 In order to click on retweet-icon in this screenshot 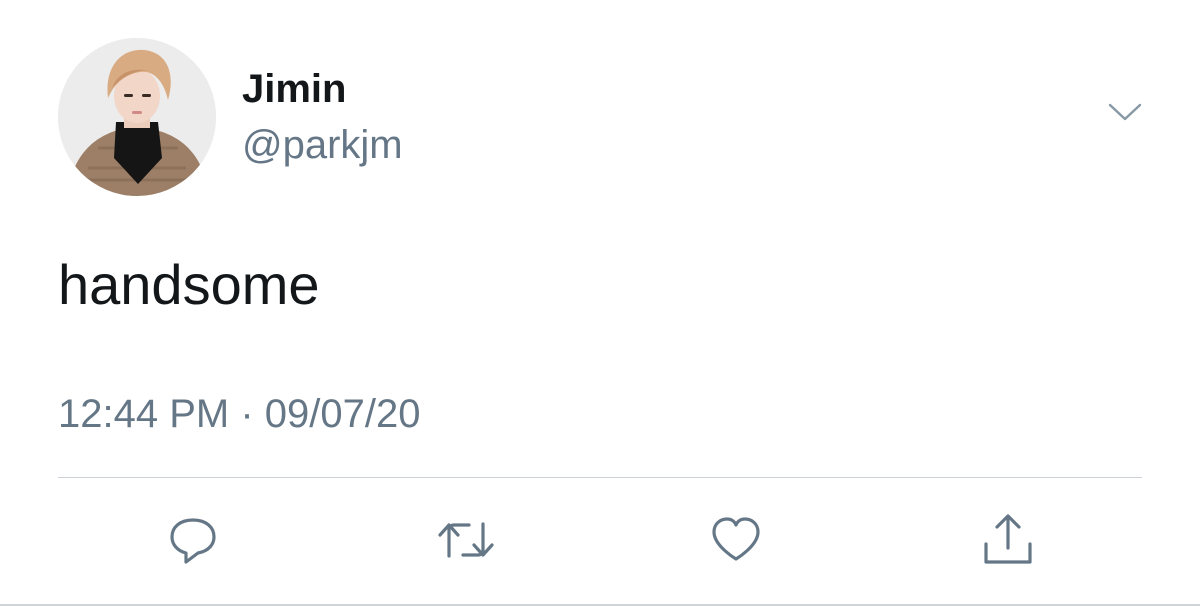, I will do `click(466, 540)`.